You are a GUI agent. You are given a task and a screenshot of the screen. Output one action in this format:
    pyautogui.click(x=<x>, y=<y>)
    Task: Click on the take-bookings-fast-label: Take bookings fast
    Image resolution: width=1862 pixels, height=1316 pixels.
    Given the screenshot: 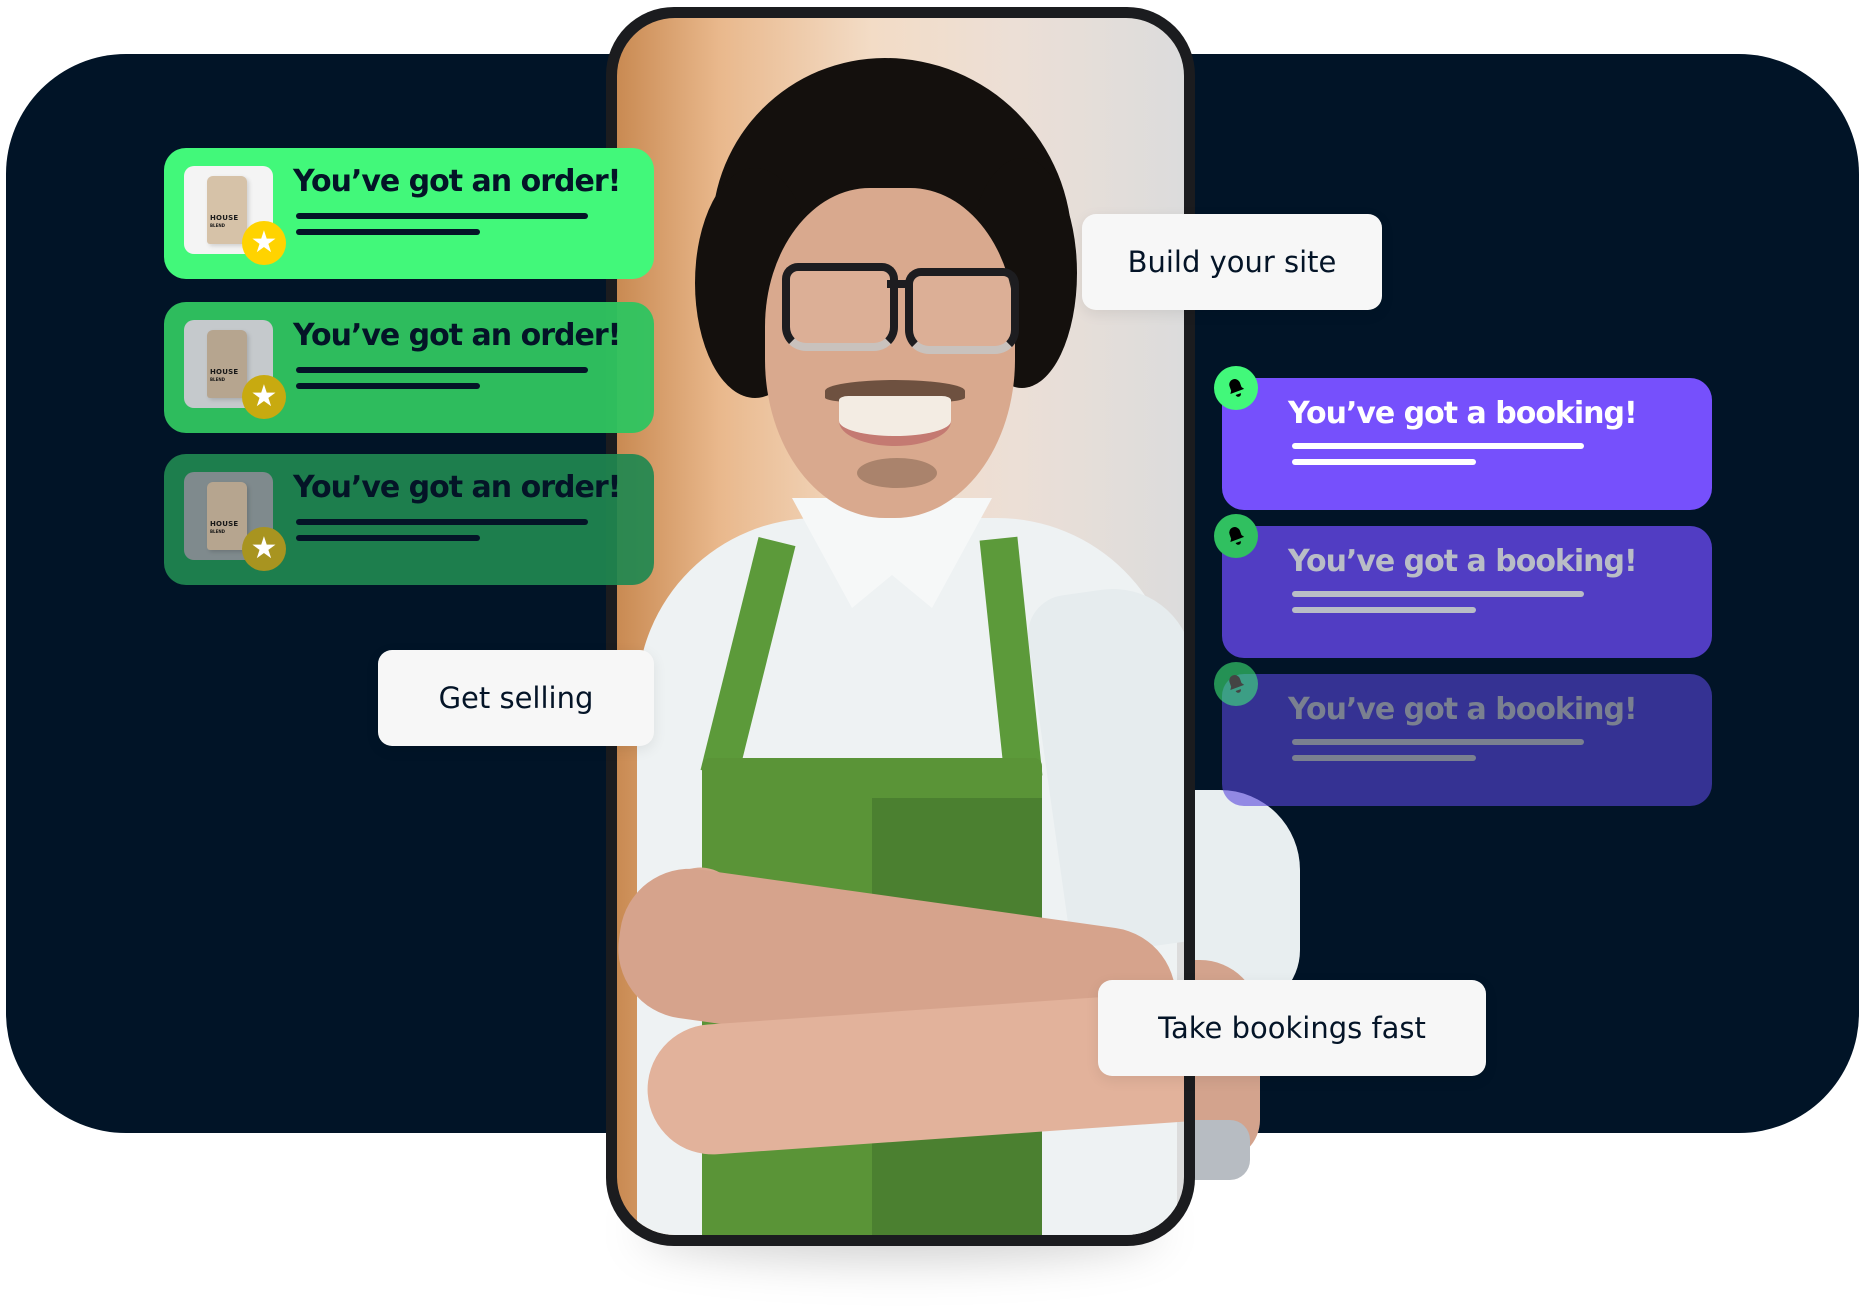 What is the action you would take?
    pyautogui.click(x=1292, y=1028)
    